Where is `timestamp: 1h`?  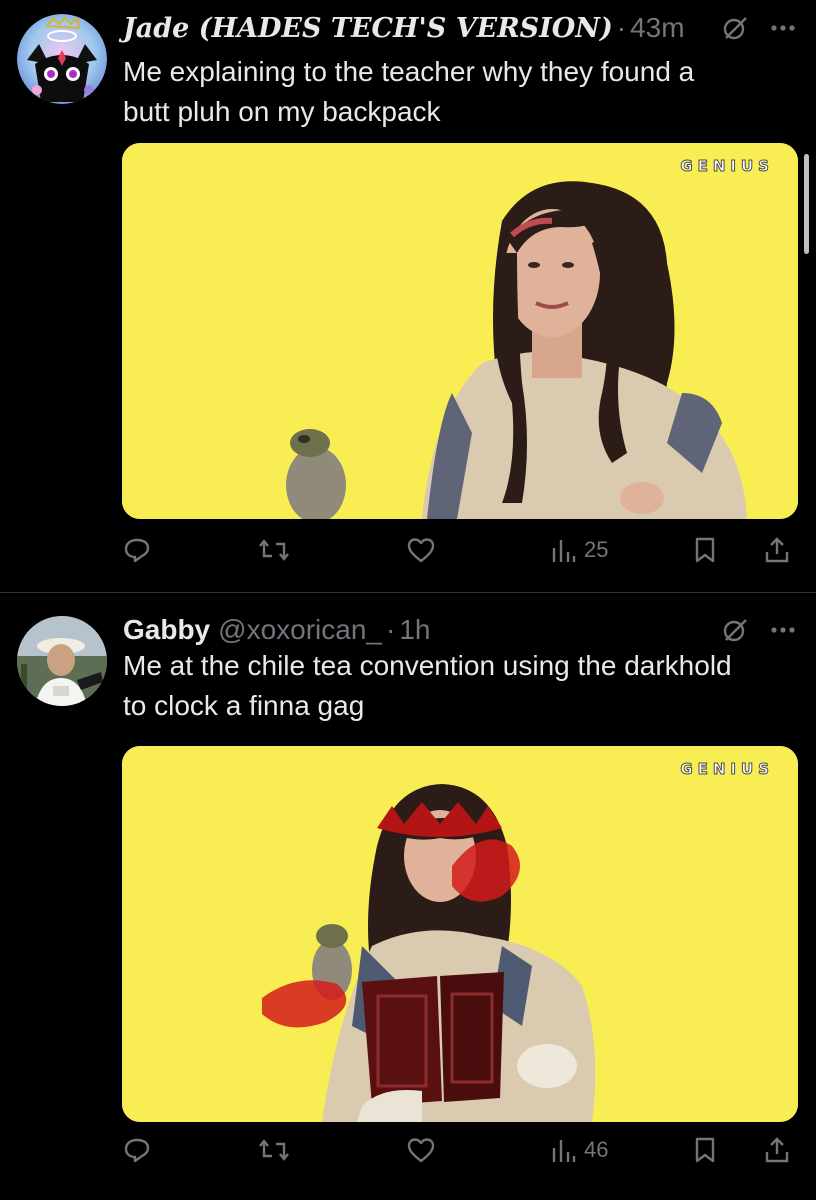
timestamp: 1h is located at coordinates (414, 630).